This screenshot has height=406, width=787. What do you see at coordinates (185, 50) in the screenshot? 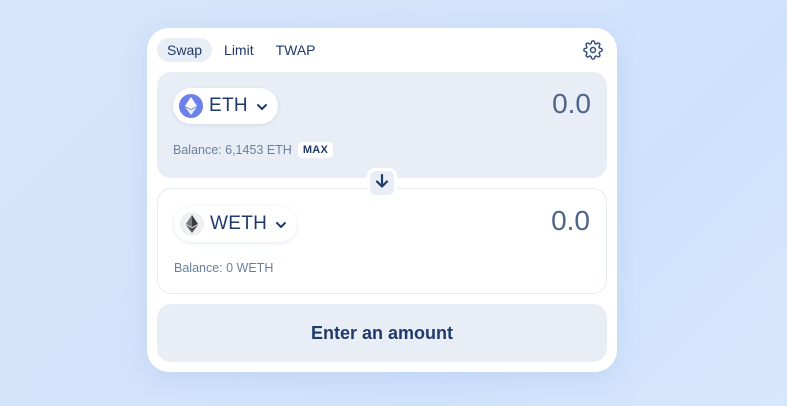
I see `tab-swap: Swap` at bounding box center [185, 50].